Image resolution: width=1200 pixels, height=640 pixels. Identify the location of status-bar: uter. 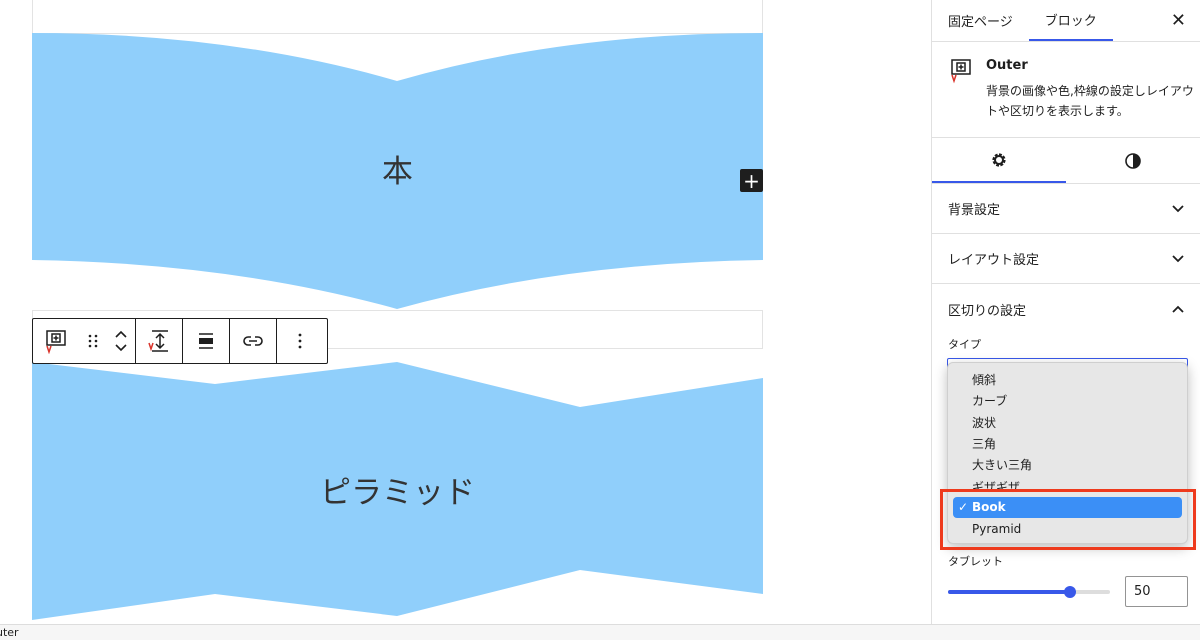
(600, 632).